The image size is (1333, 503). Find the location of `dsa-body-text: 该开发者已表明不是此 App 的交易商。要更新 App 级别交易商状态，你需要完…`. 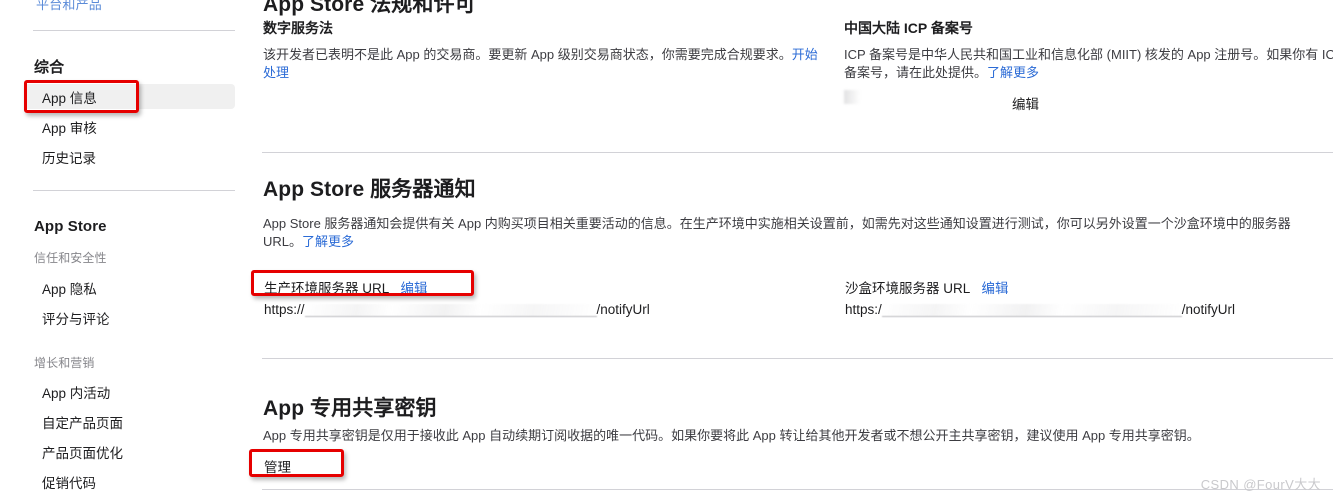

dsa-body-text: 该开发者已表明不是此 App 的交易商。要更新 App 级别交易商状态，你需要完… is located at coordinates (527, 54).